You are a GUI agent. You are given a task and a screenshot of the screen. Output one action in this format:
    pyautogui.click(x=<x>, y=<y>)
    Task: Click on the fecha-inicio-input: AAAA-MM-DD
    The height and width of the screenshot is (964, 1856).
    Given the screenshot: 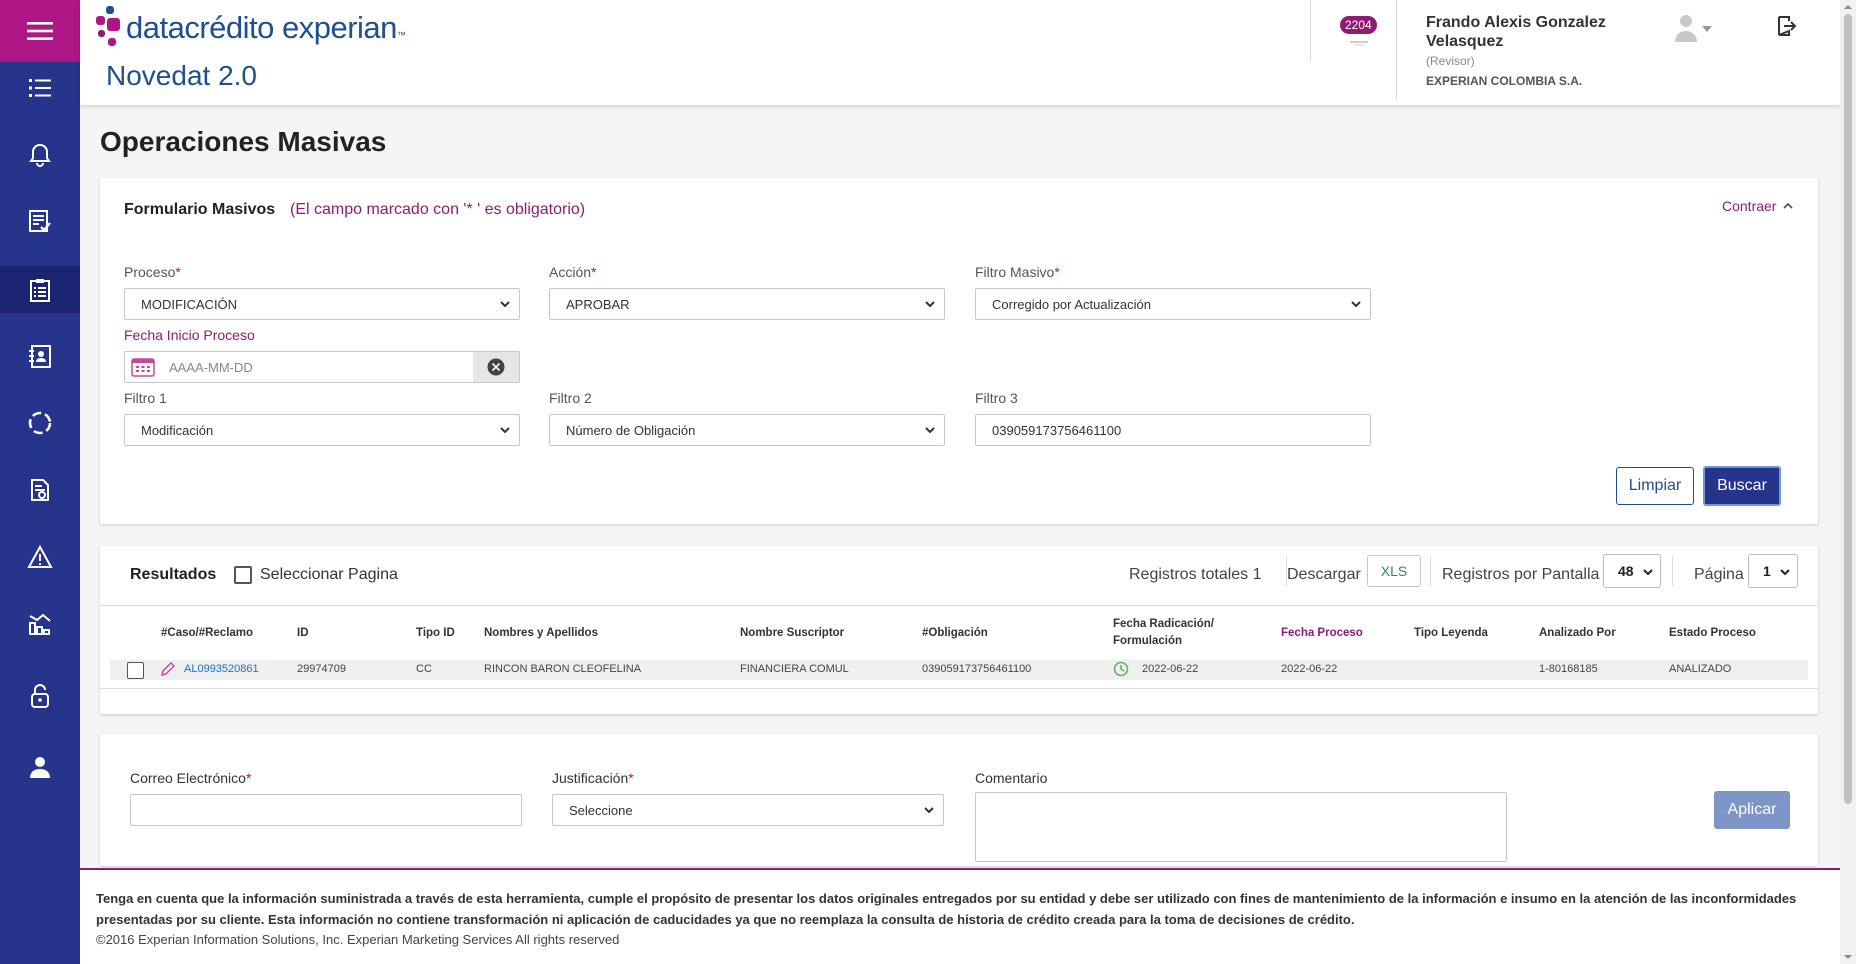 What is the action you would take?
    pyautogui.click(x=322, y=367)
    